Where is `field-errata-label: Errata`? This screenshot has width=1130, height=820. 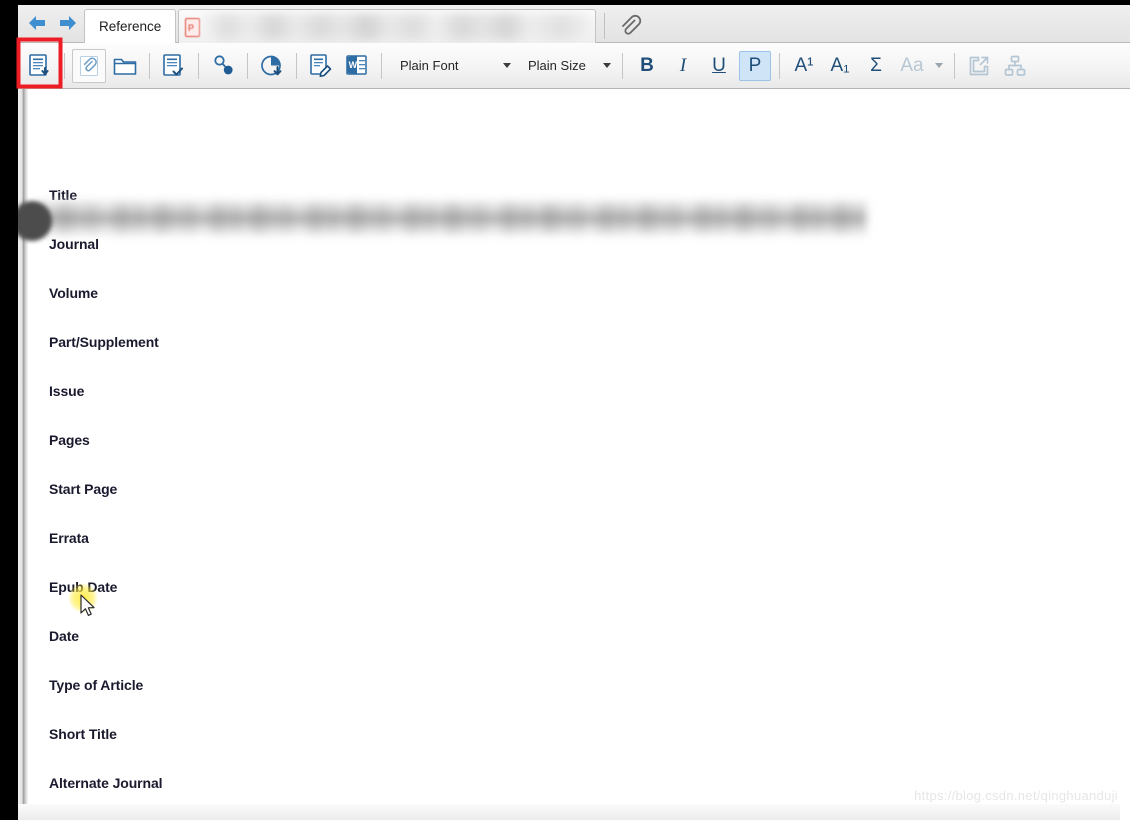 field-errata-label: Errata is located at coordinates (69, 538).